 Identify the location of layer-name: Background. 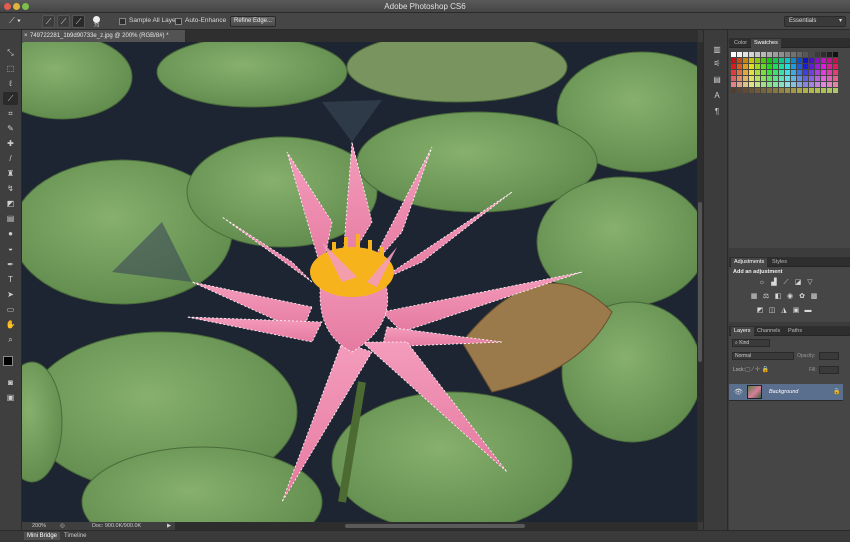
(783, 392).